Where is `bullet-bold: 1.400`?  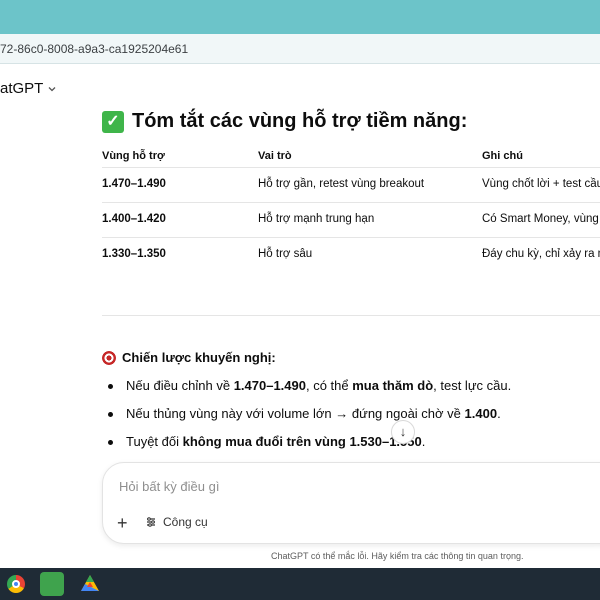
bullet-bold: 1.400 is located at coordinates (481, 413).